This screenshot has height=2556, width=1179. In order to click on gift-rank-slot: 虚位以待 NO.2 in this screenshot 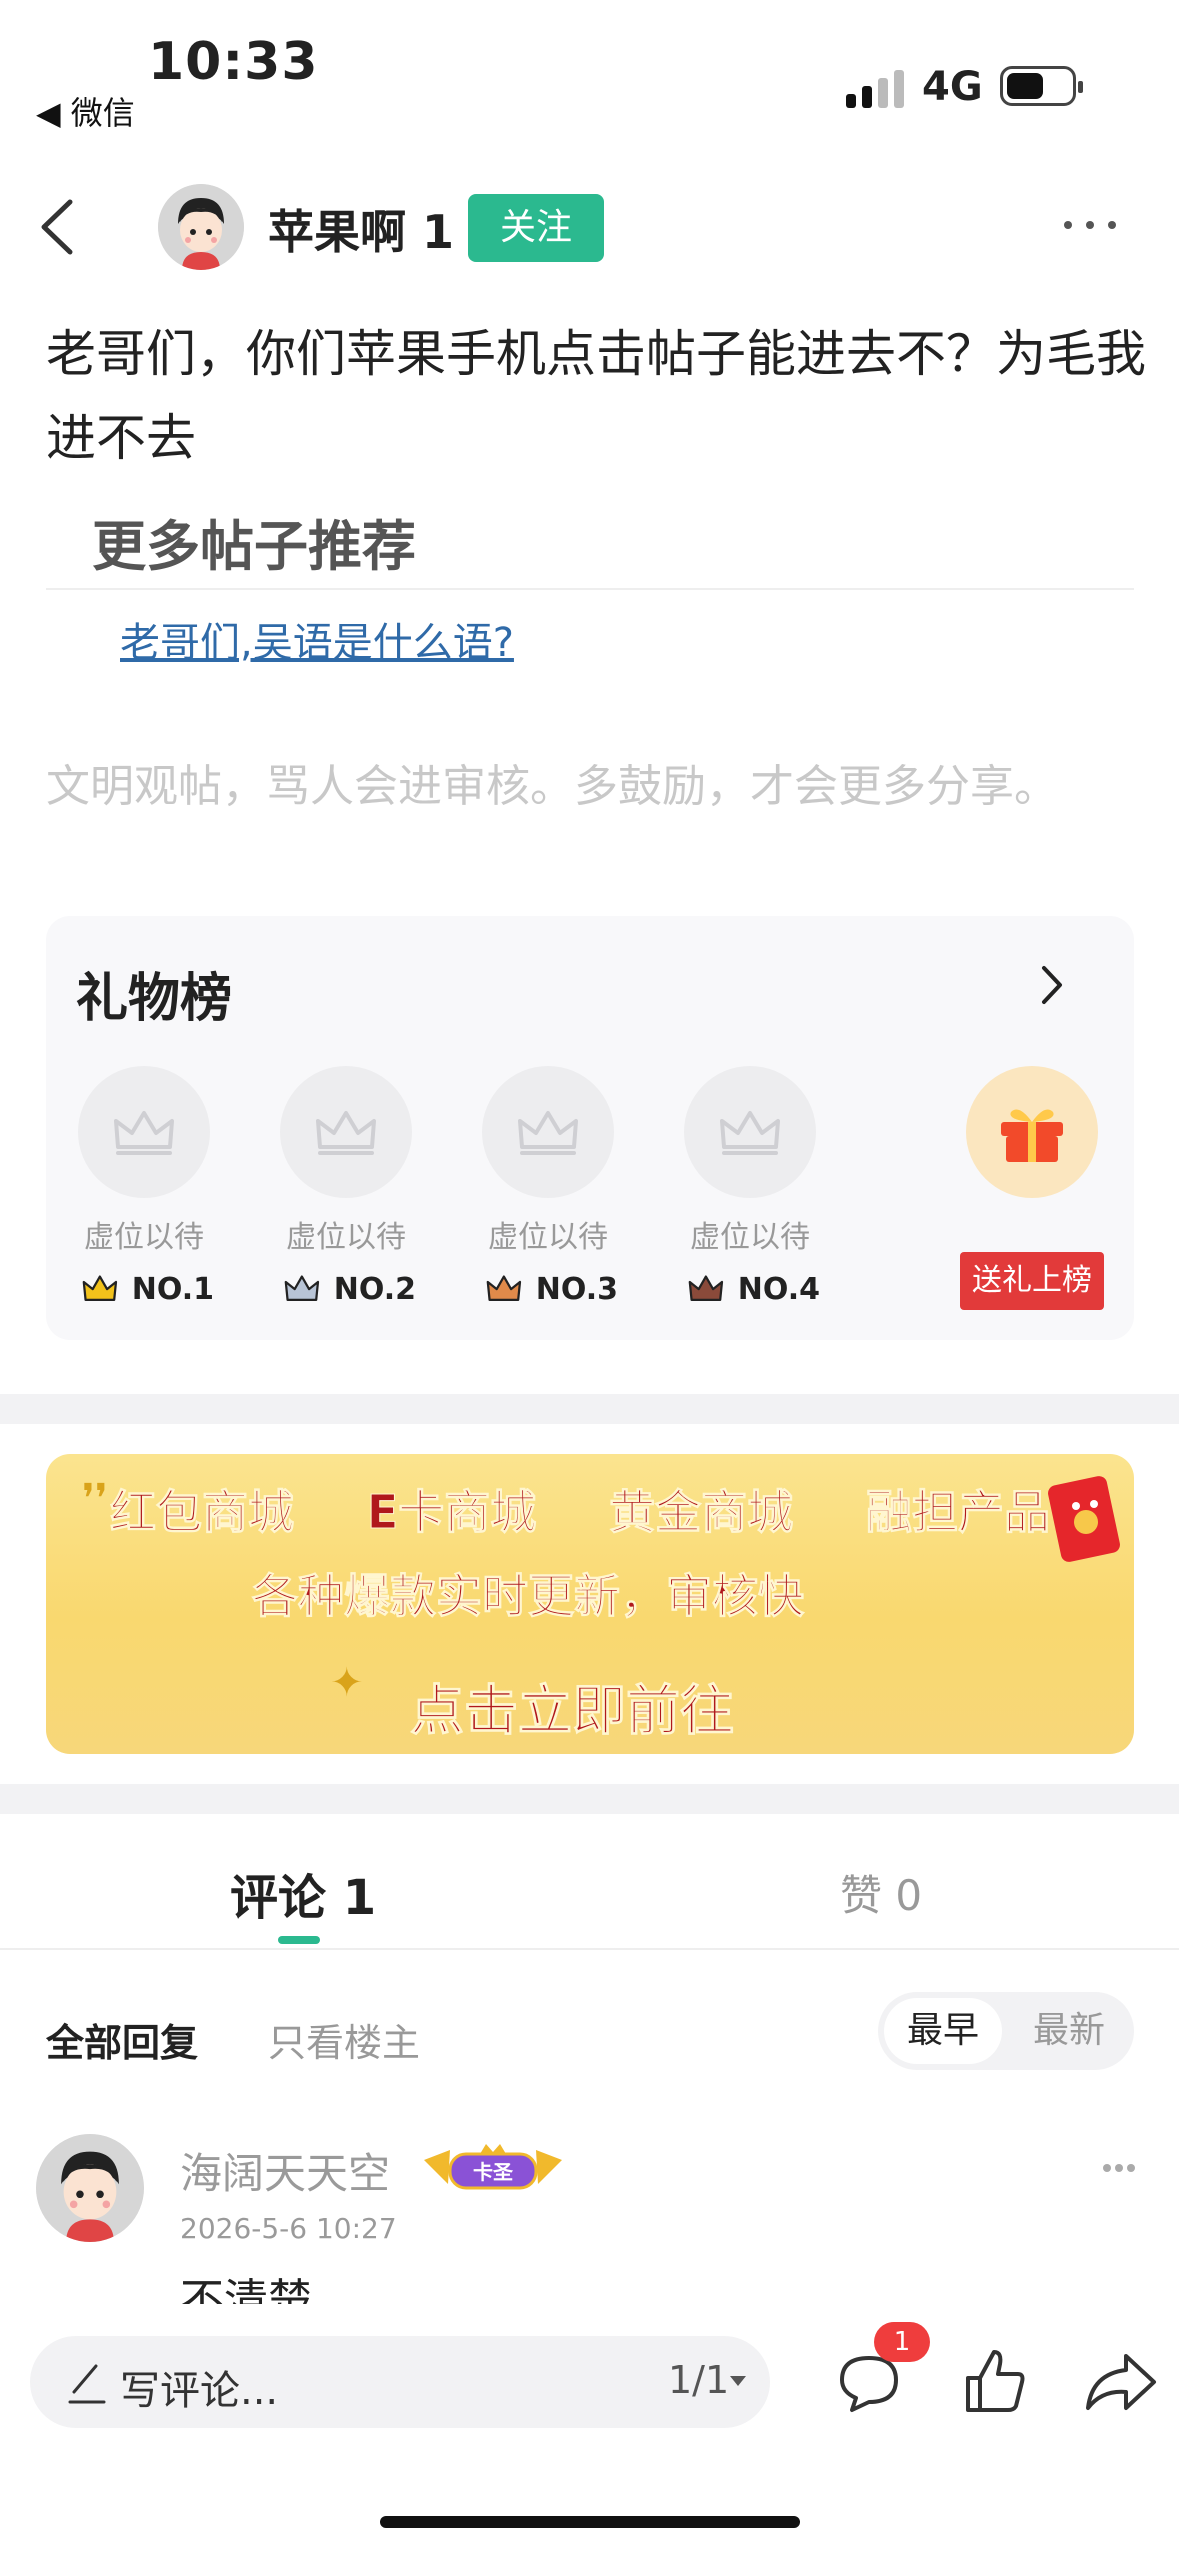, I will do `click(346, 1186)`.